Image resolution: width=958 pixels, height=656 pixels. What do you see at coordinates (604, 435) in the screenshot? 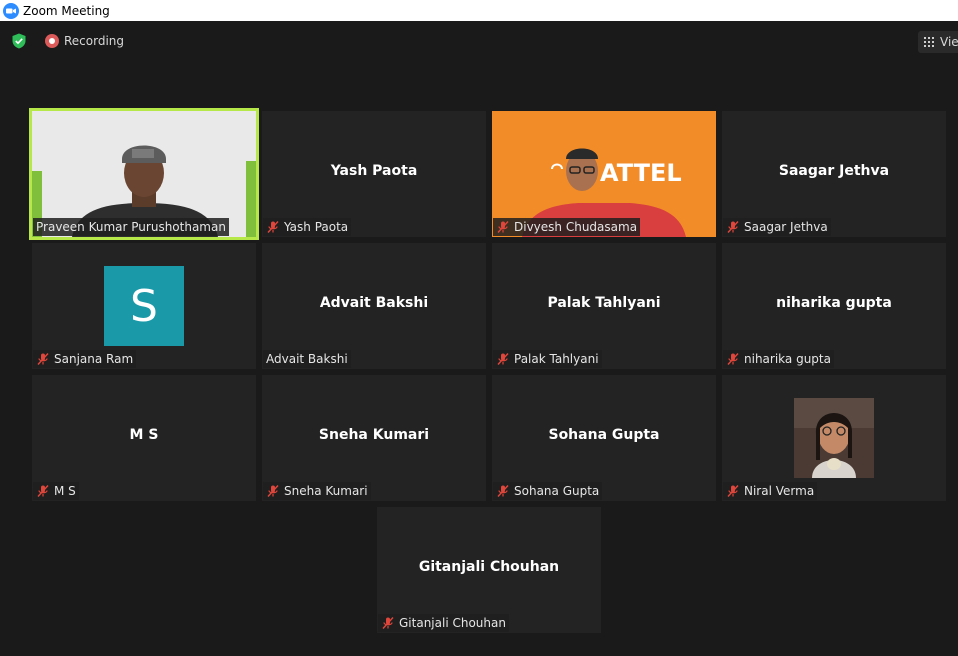
I see `participant-display-name: Sohana Gupta` at bounding box center [604, 435].